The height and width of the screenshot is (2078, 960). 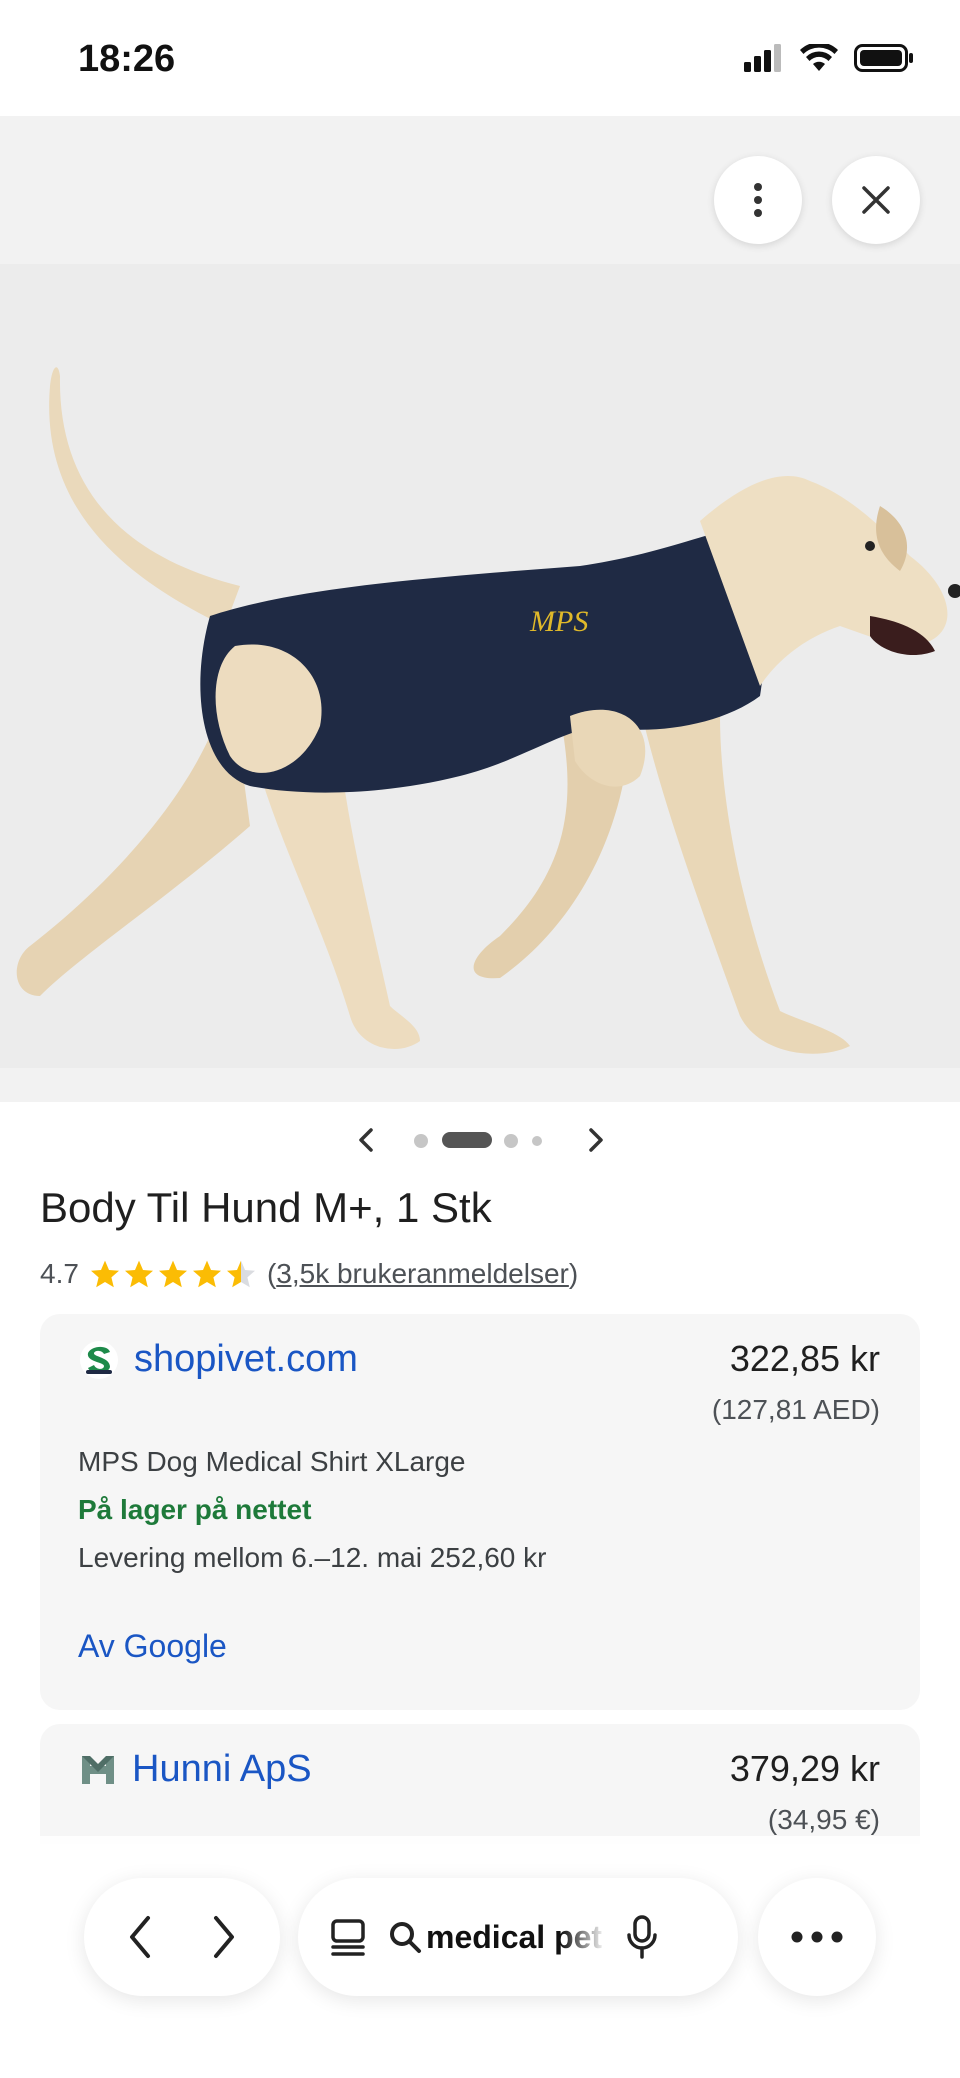 What do you see at coordinates (804, 1358) in the screenshot?
I see `offer-price: 322,85 kr` at bounding box center [804, 1358].